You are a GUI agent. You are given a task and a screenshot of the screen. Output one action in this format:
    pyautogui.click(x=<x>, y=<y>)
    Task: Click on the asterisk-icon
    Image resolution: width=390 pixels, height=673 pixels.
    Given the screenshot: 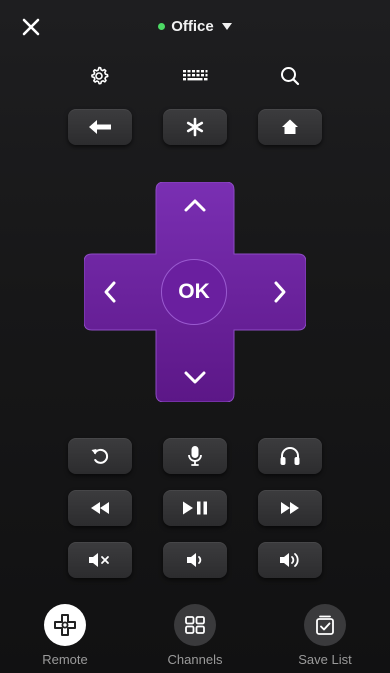 What is the action you would take?
    pyautogui.click(x=195, y=127)
    